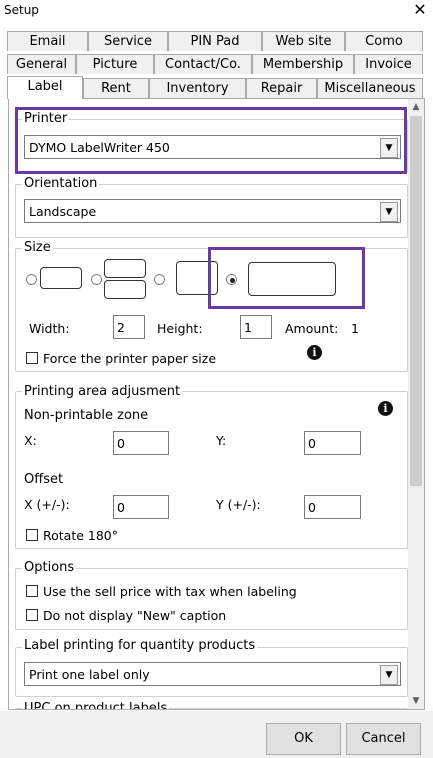 Image resolution: width=433 pixels, height=758 pixels. Describe the element at coordinates (121, 327) in the screenshot. I see `width-value: 2` at that location.